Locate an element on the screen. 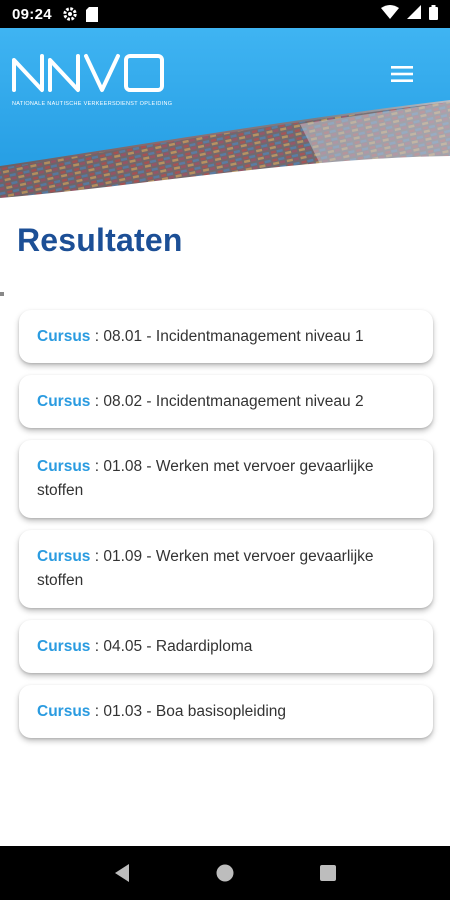 The width and height of the screenshot is (450, 900). signal-icon is located at coordinates (414, 14).